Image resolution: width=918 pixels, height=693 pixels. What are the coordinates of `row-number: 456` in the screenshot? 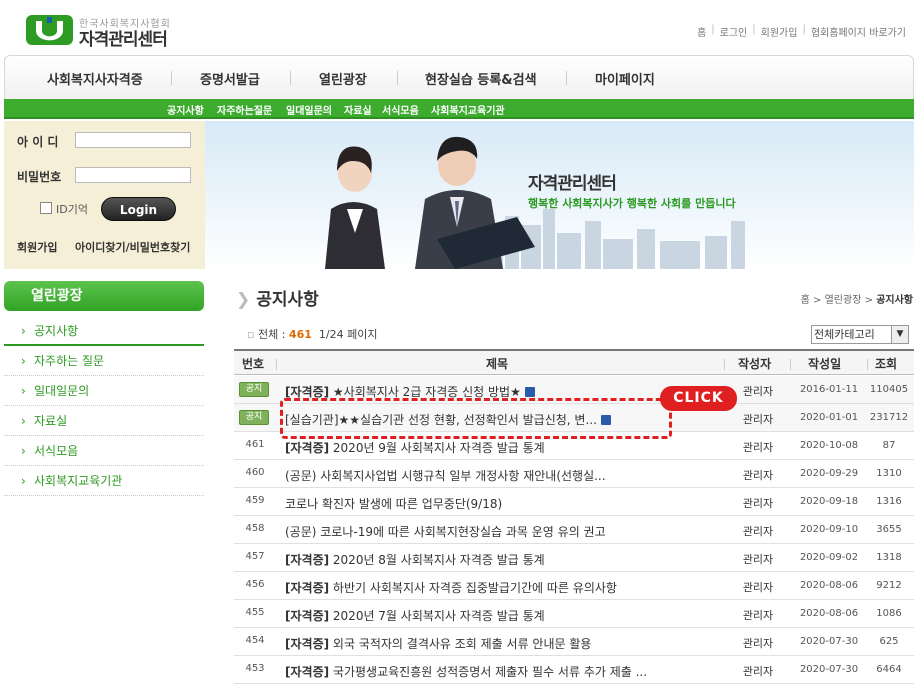 It's located at (255, 584).